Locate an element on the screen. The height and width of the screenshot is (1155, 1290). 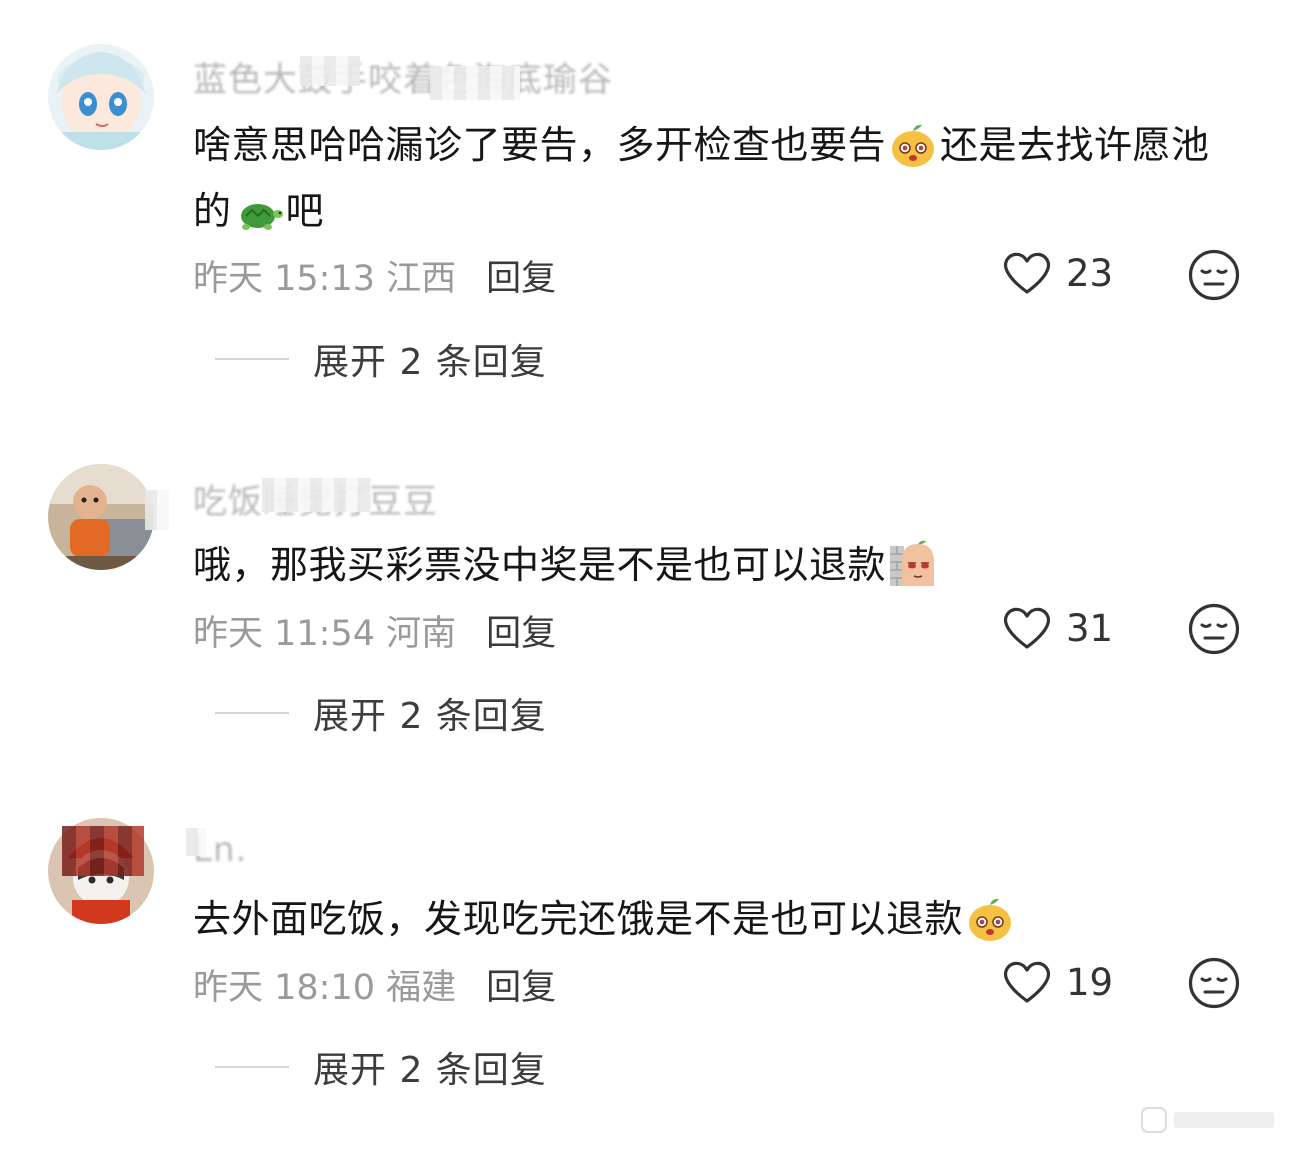
turtle-emoji is located at coordinates (261, 216).